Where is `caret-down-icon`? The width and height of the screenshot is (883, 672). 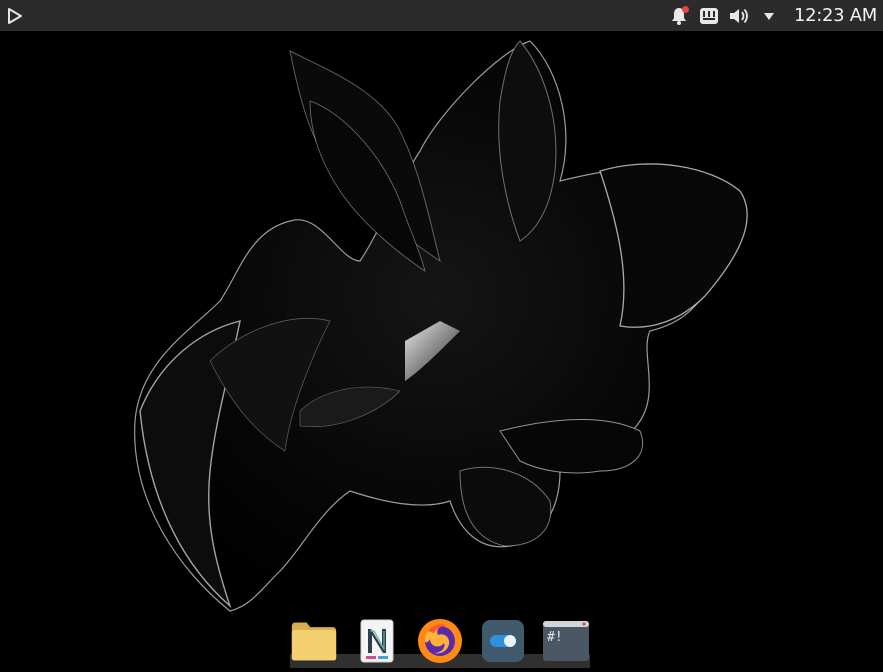 caret-down-icon is located at coordinates (768, 16).